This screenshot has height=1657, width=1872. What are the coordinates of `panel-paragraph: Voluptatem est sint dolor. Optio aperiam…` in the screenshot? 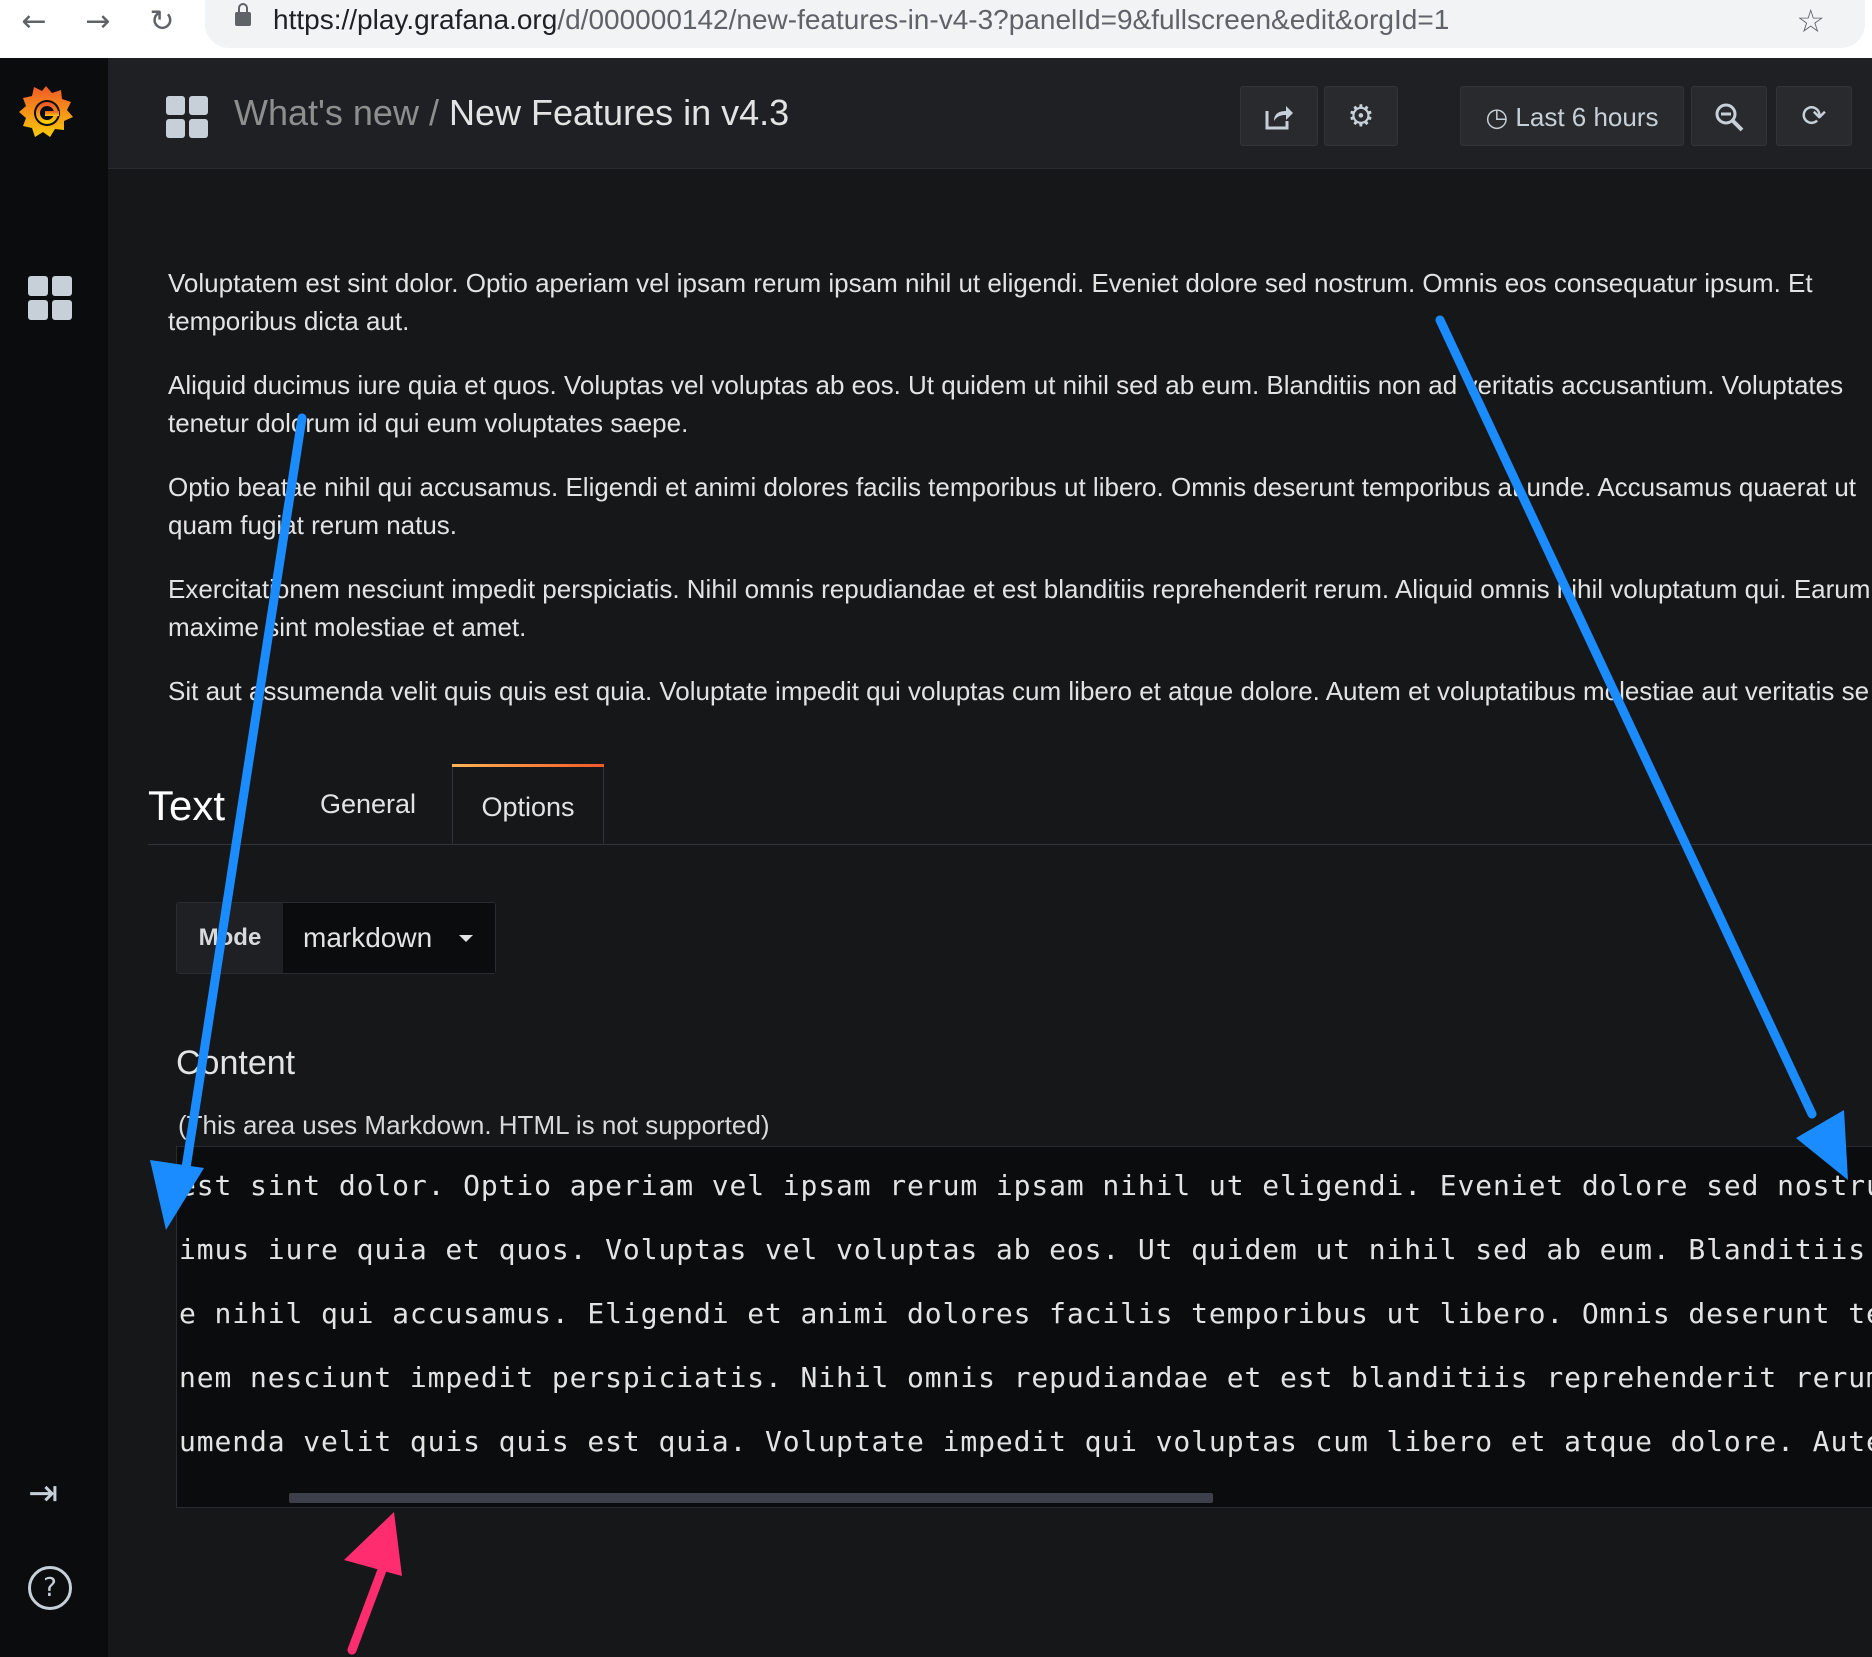 It's located at (1020, 302).